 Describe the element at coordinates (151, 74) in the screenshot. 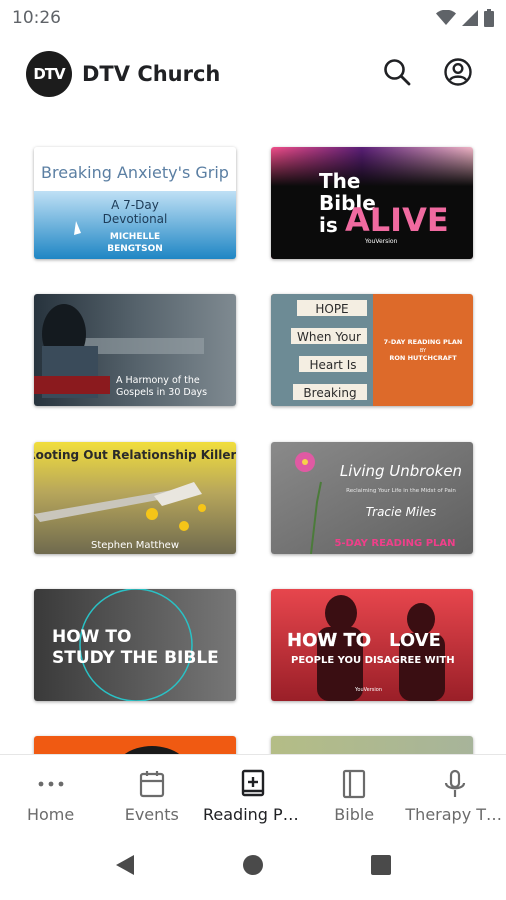

I see `app-title: DTV Church` at that location.